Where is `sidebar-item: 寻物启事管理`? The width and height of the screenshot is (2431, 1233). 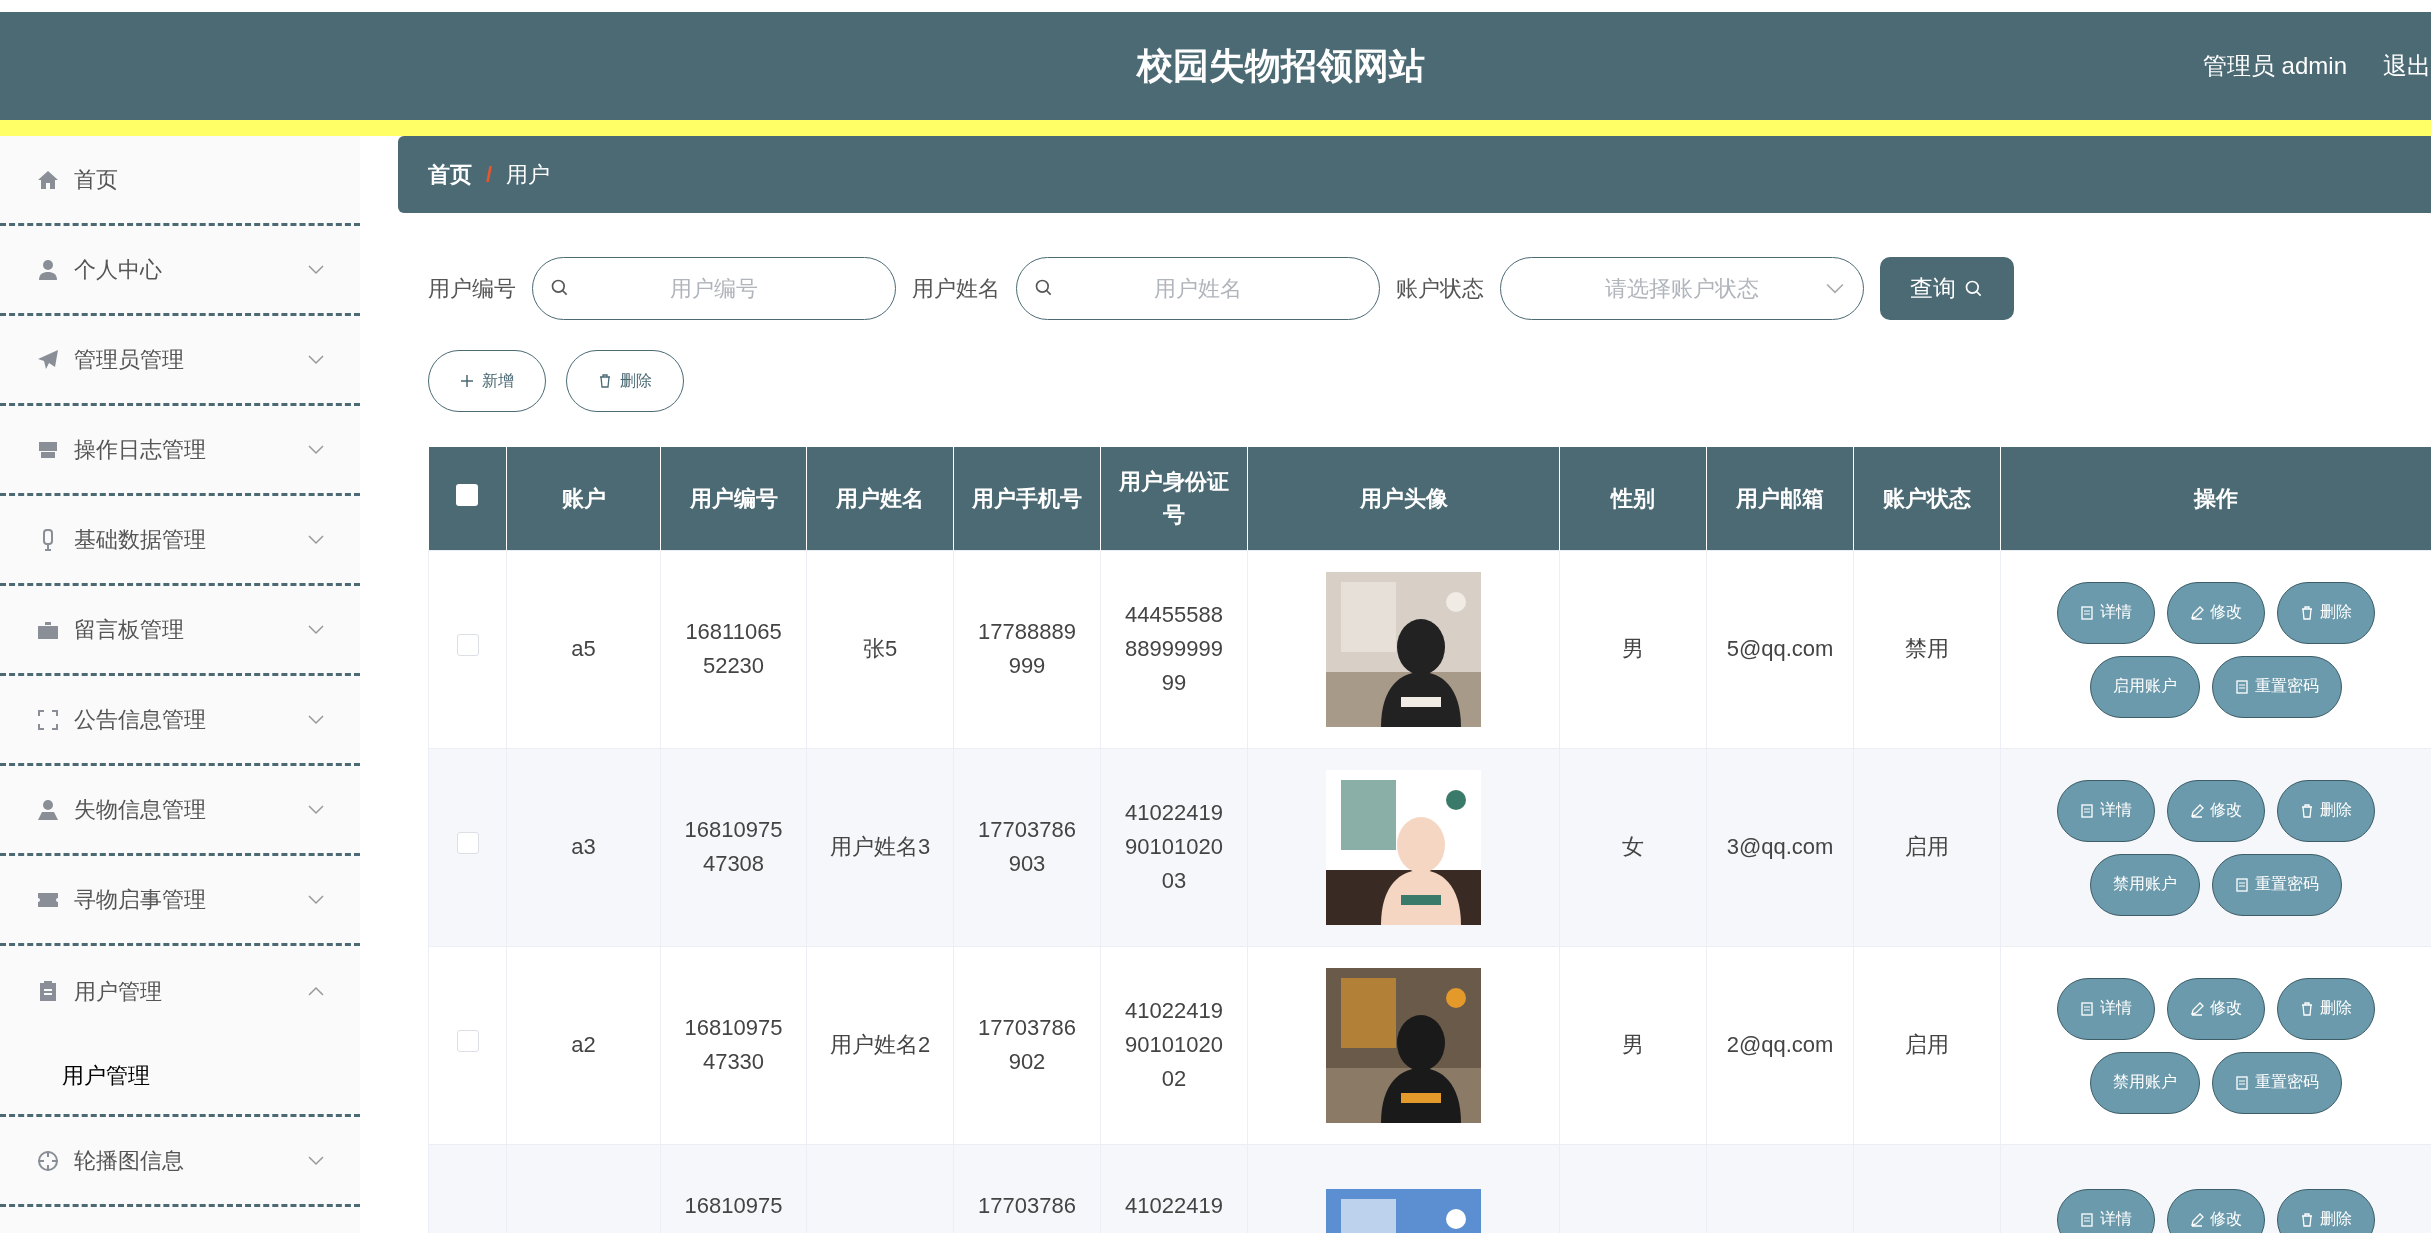
sidebar-item: 寻物启事管理 is located at coordinates (180, 901).